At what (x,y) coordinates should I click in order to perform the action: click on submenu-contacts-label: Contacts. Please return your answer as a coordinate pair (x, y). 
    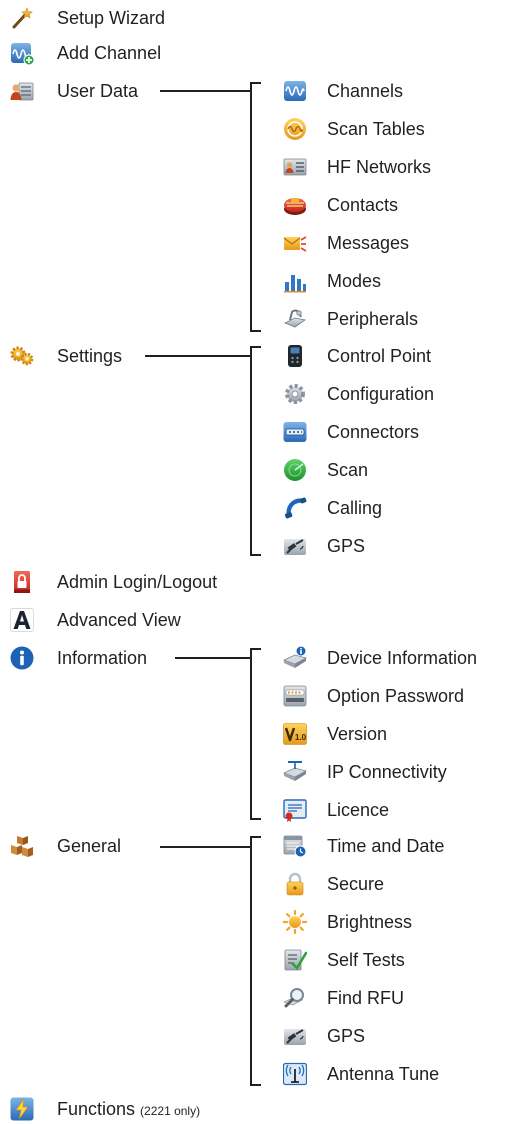
    Looking at the image, I should click on (363, 205).